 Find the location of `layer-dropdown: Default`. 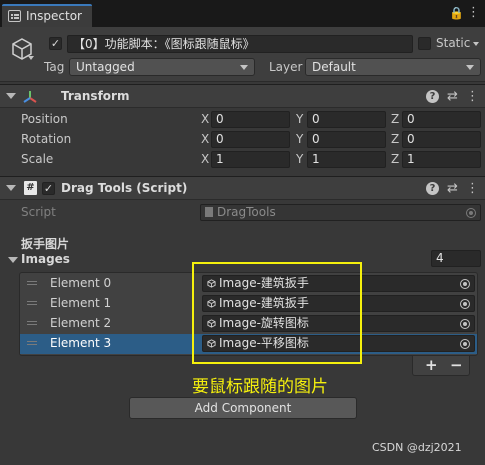

layer-dropdown: Default is located at coordinates (393, 67).